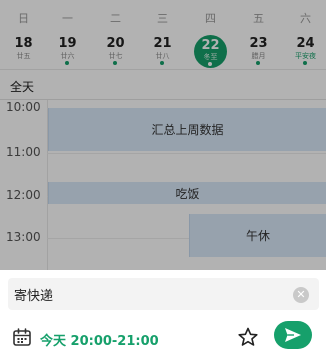  I want to click on clear-icon: ✕, so click(301, 295).